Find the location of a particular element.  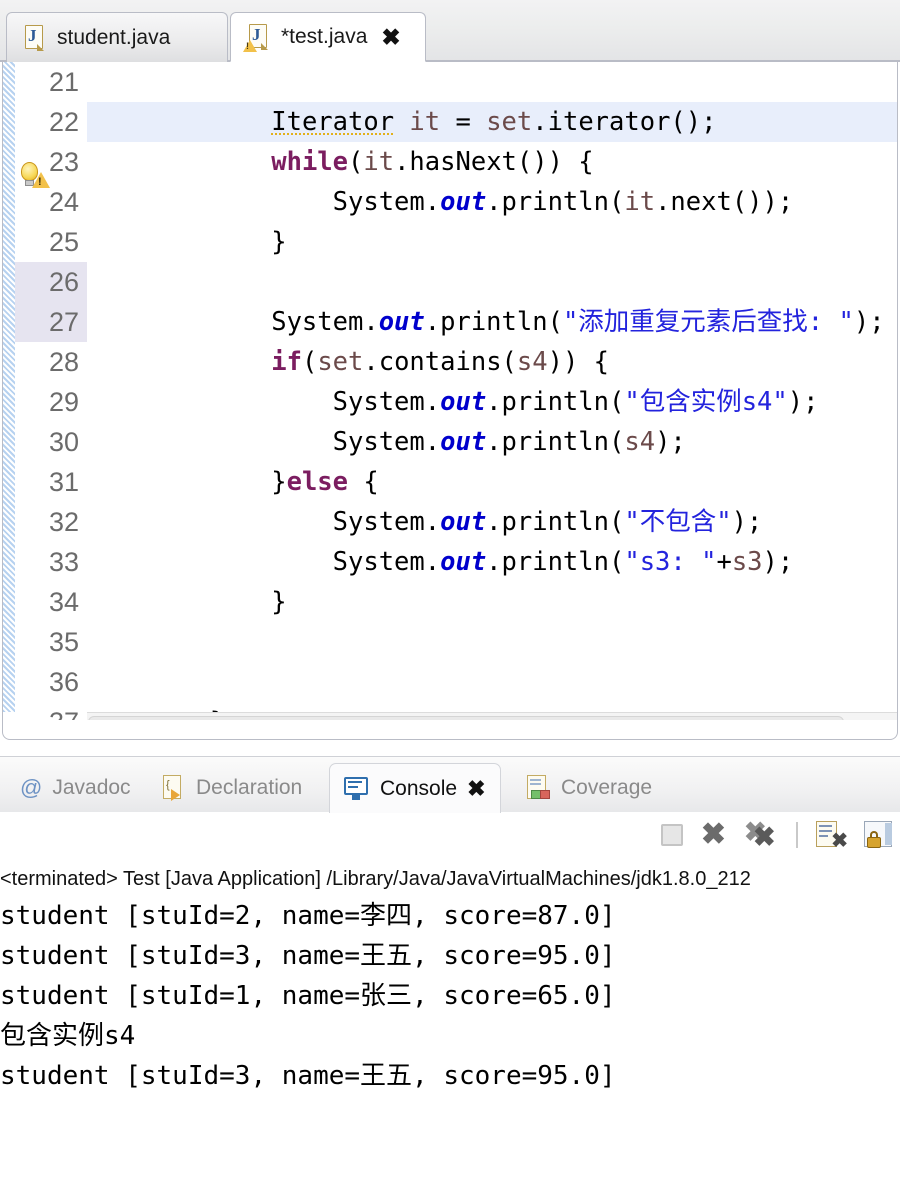

editor-tab-label: student.java is located at coordinates (114, 37).